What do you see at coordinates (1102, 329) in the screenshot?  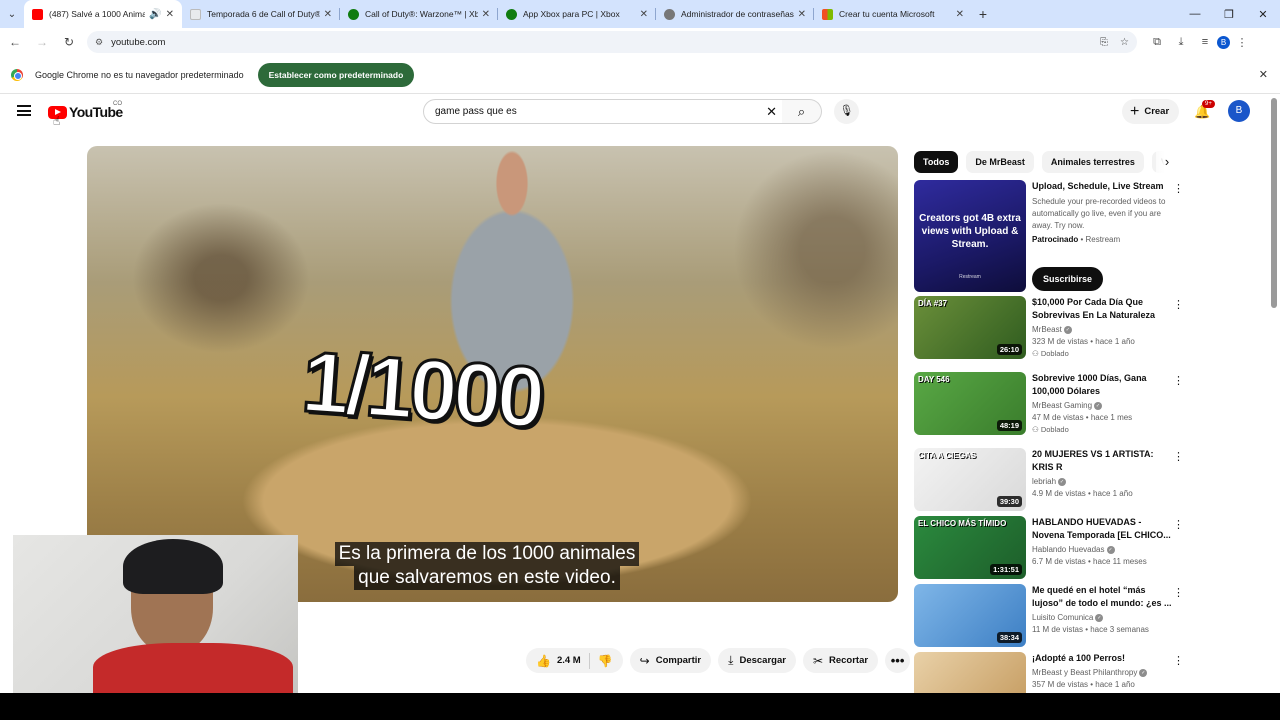 I see `channel-line: MrBeast ✓` at bounding box center [1102, 329].